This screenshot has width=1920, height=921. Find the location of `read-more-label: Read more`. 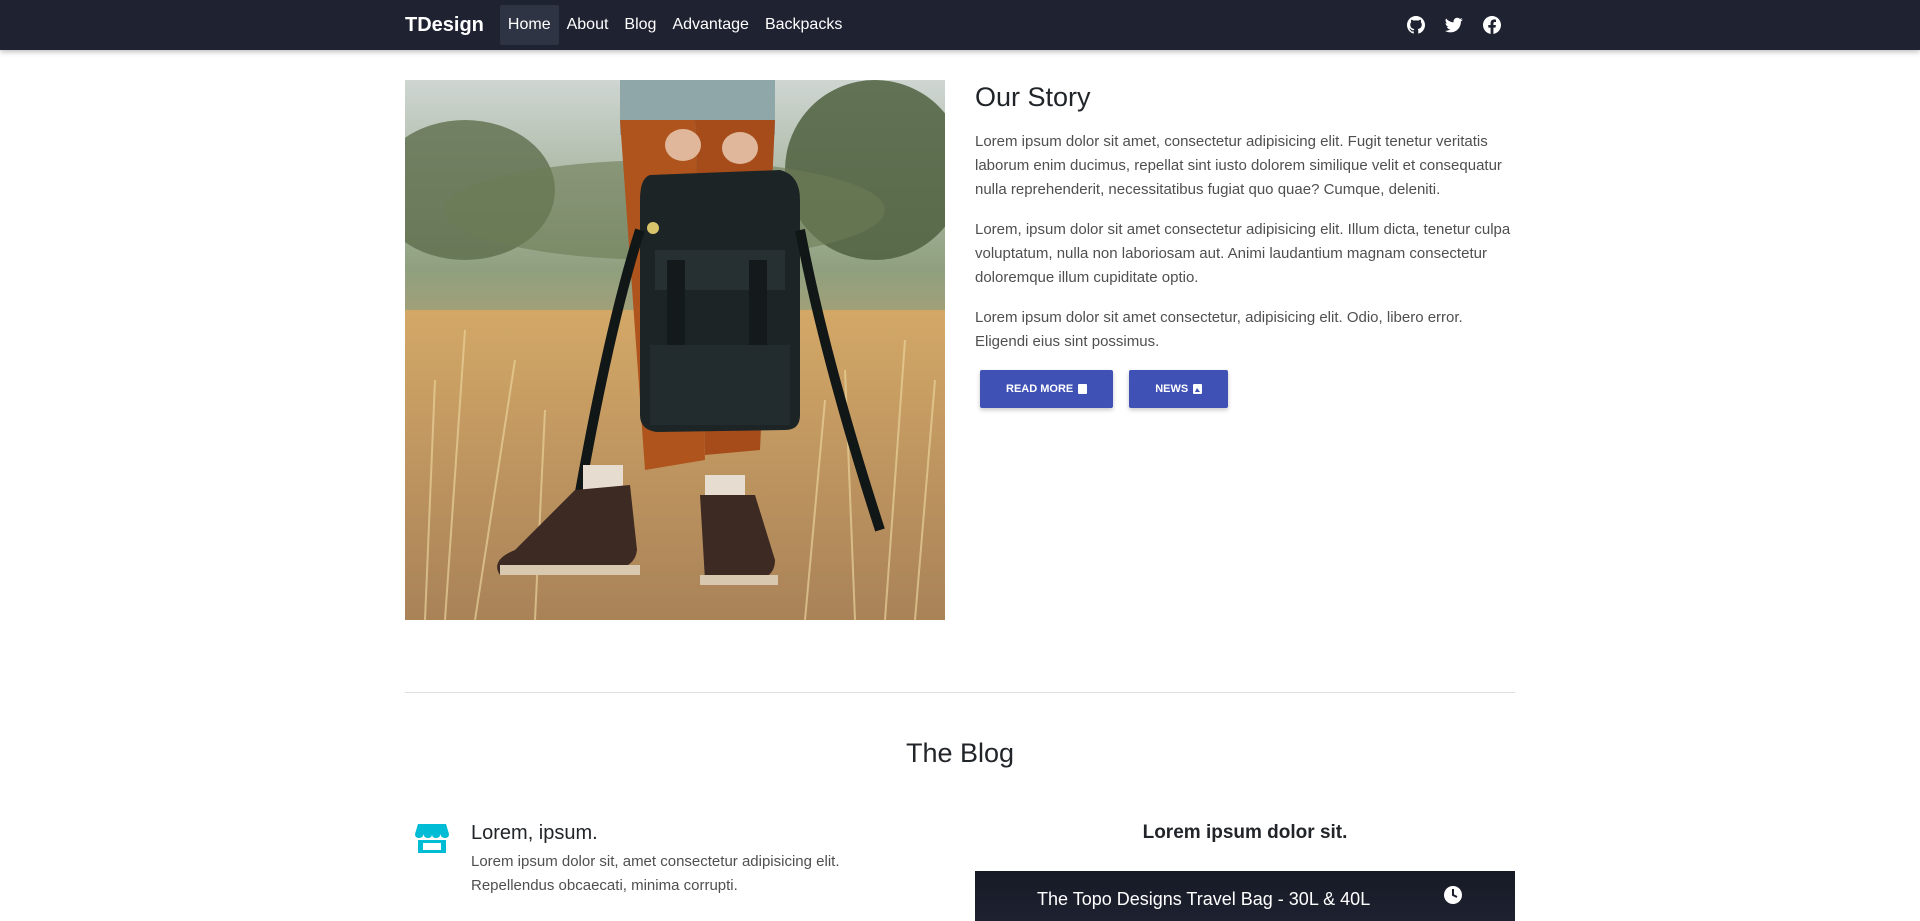

read-more-label: Read more is located at coordinates (1040, 389).